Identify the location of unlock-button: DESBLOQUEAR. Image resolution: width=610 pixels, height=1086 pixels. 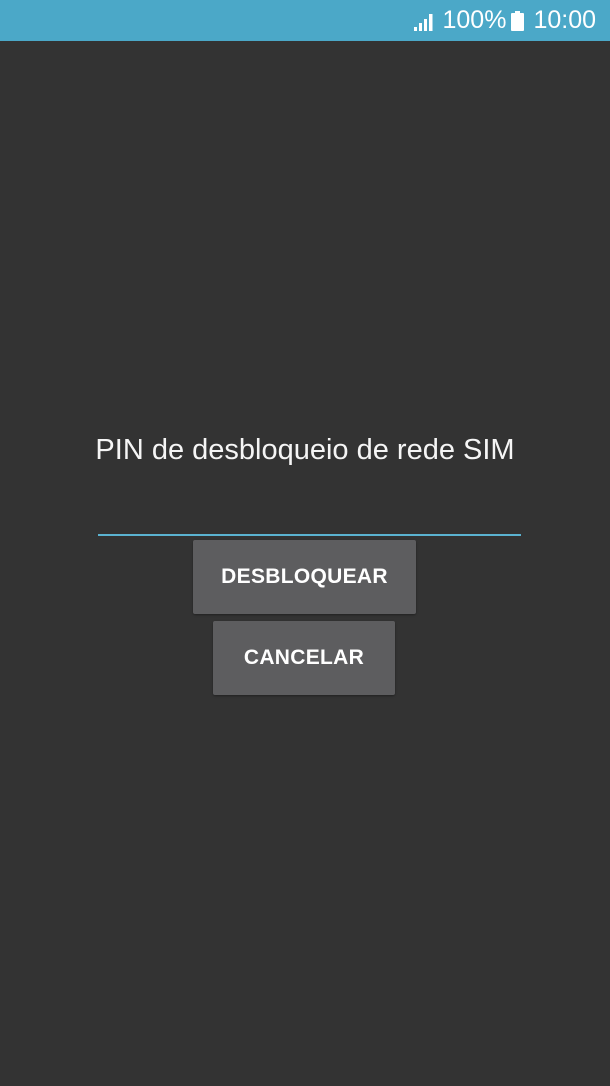
(304, 577).